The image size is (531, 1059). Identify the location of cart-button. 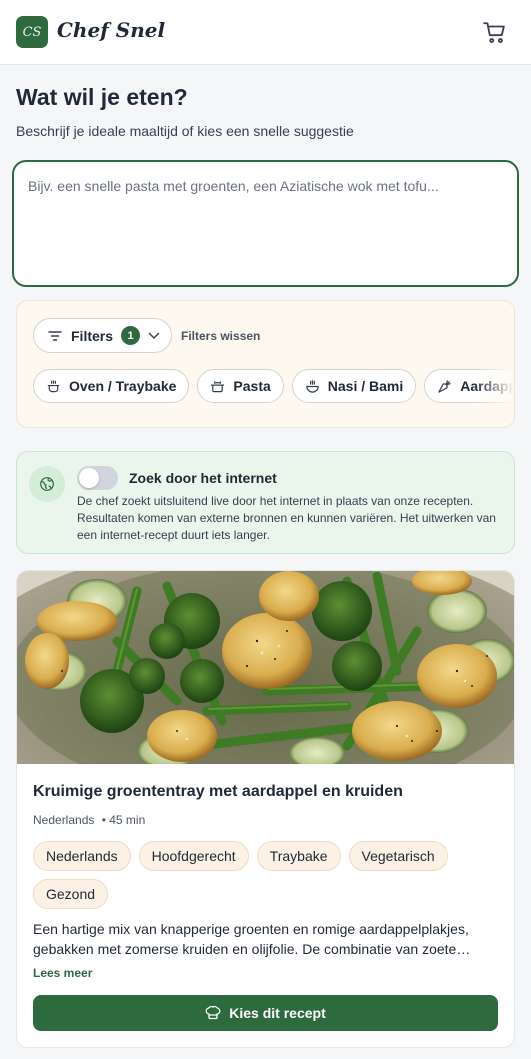
(495, 33).